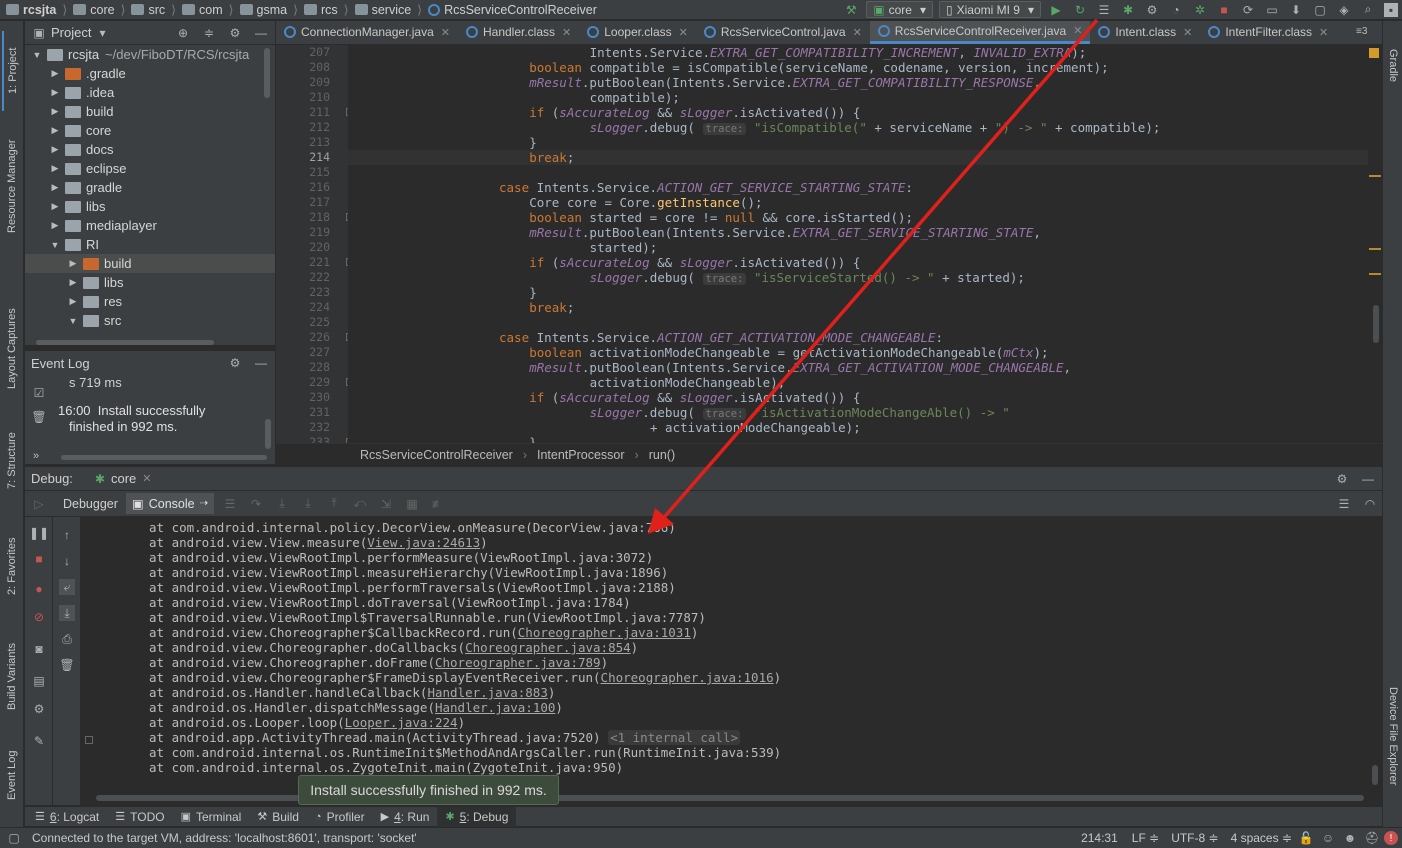 This screenshot has width=1402, height=848. What do you see at coordinates (39, 533) in the screenshot?
I see `pause-icon: ❚❚` at bounding box center [39, 533].